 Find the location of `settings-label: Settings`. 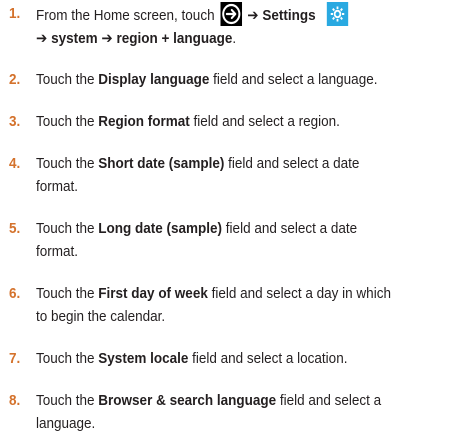

settings-label: Settings is located at coordinates (289, 15).